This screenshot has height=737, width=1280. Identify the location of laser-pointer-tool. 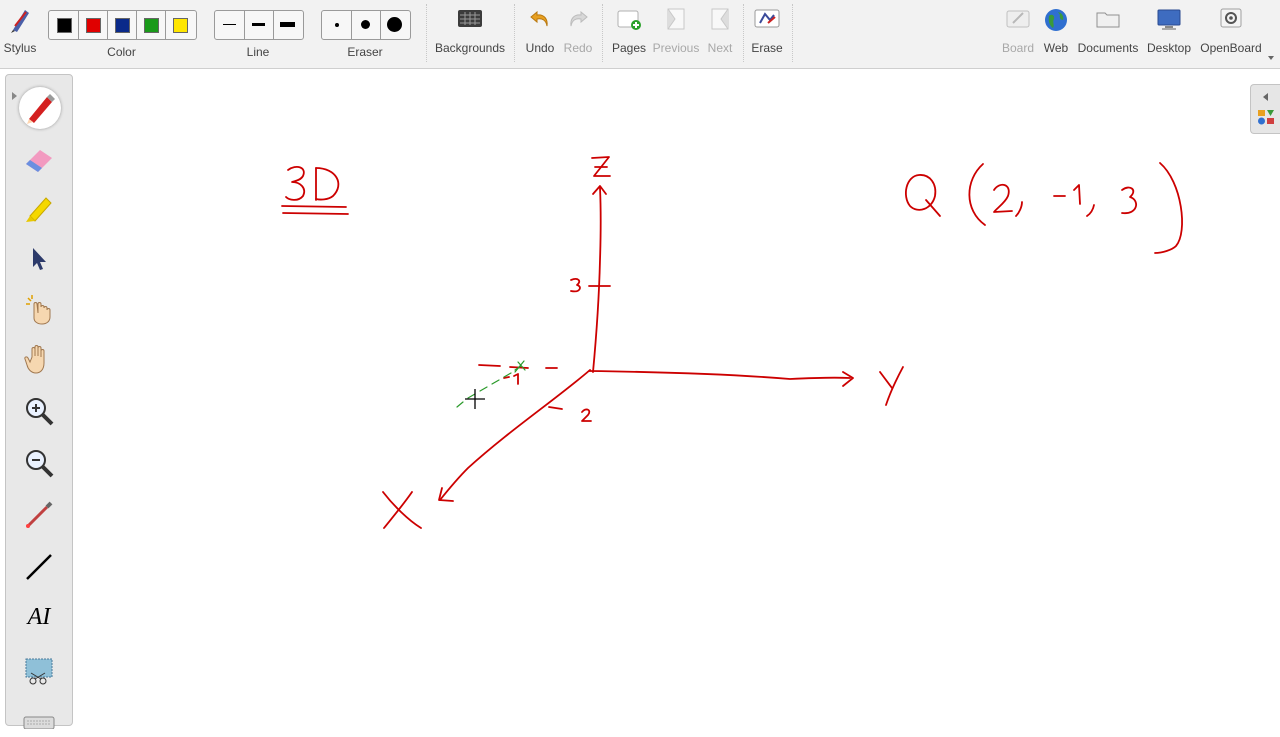
(39, 515).